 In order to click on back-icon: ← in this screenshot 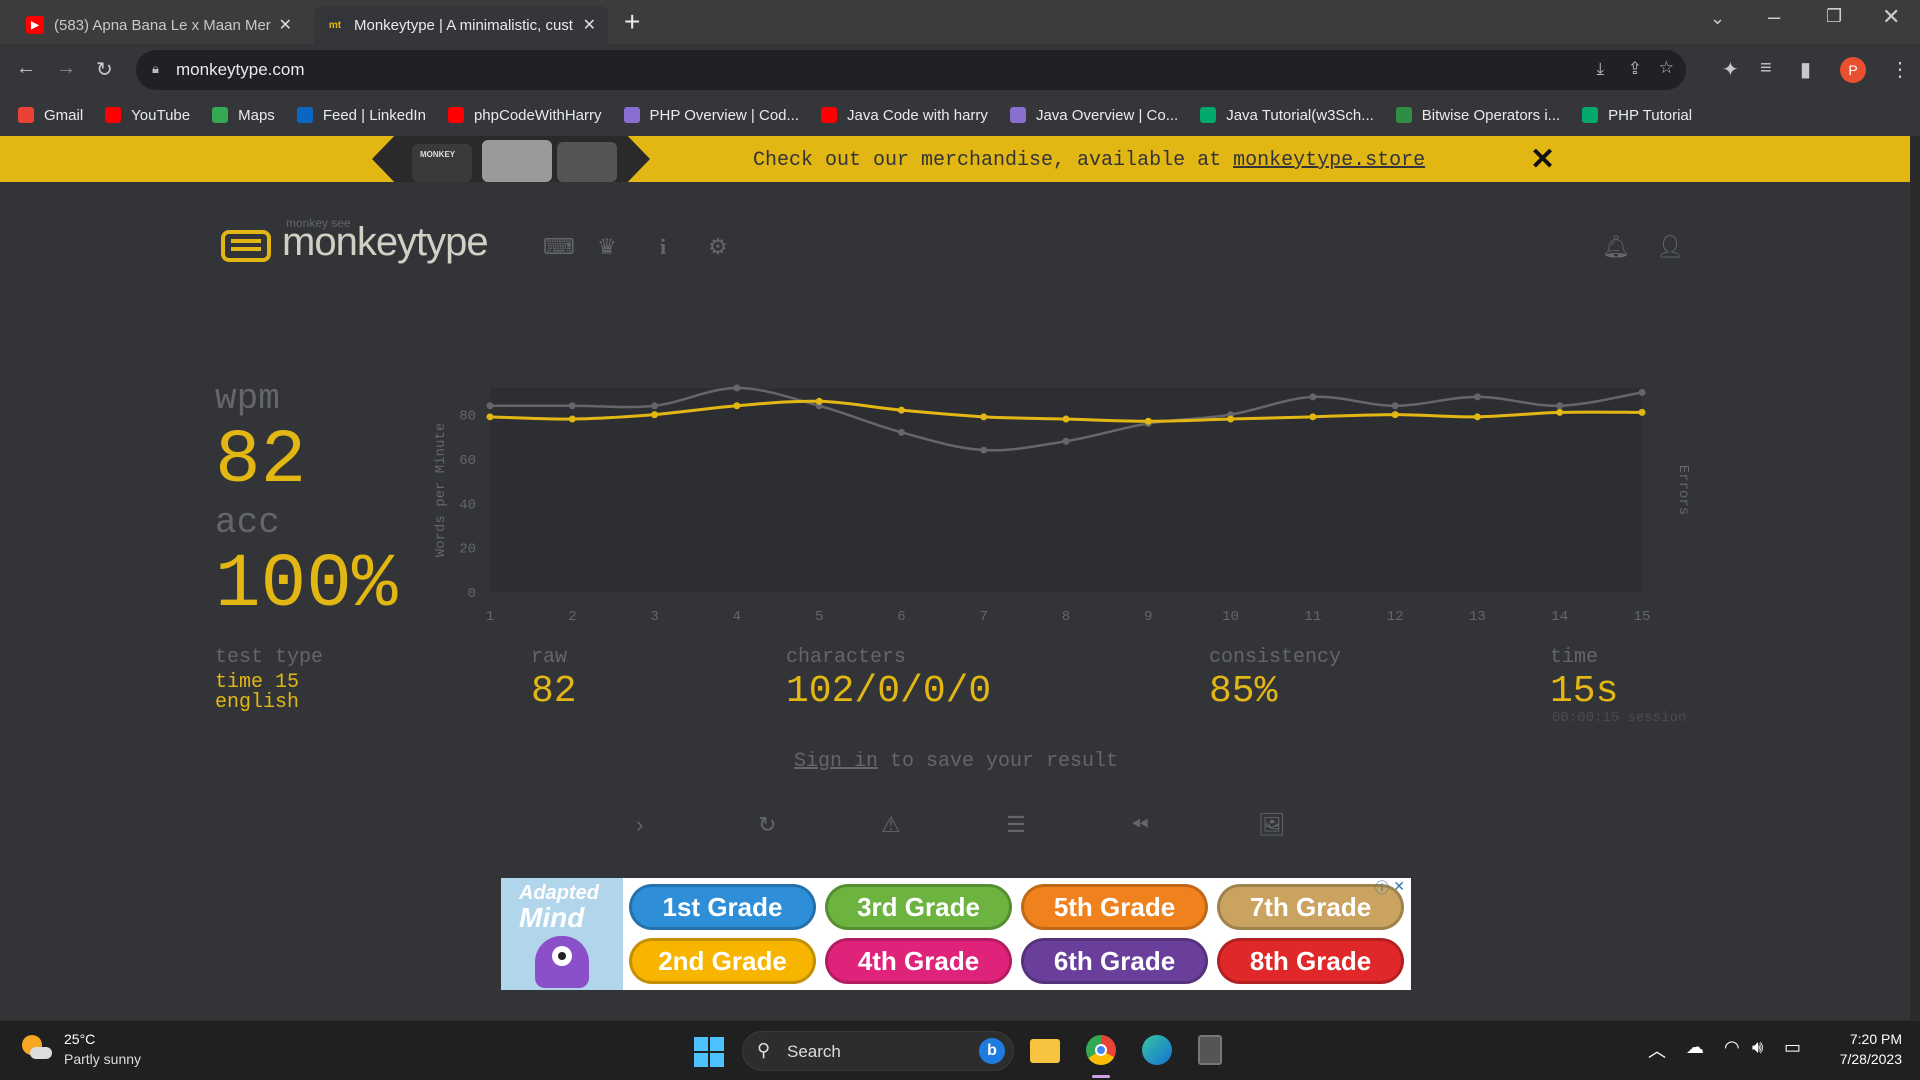, I will do `click(26, 68)`.